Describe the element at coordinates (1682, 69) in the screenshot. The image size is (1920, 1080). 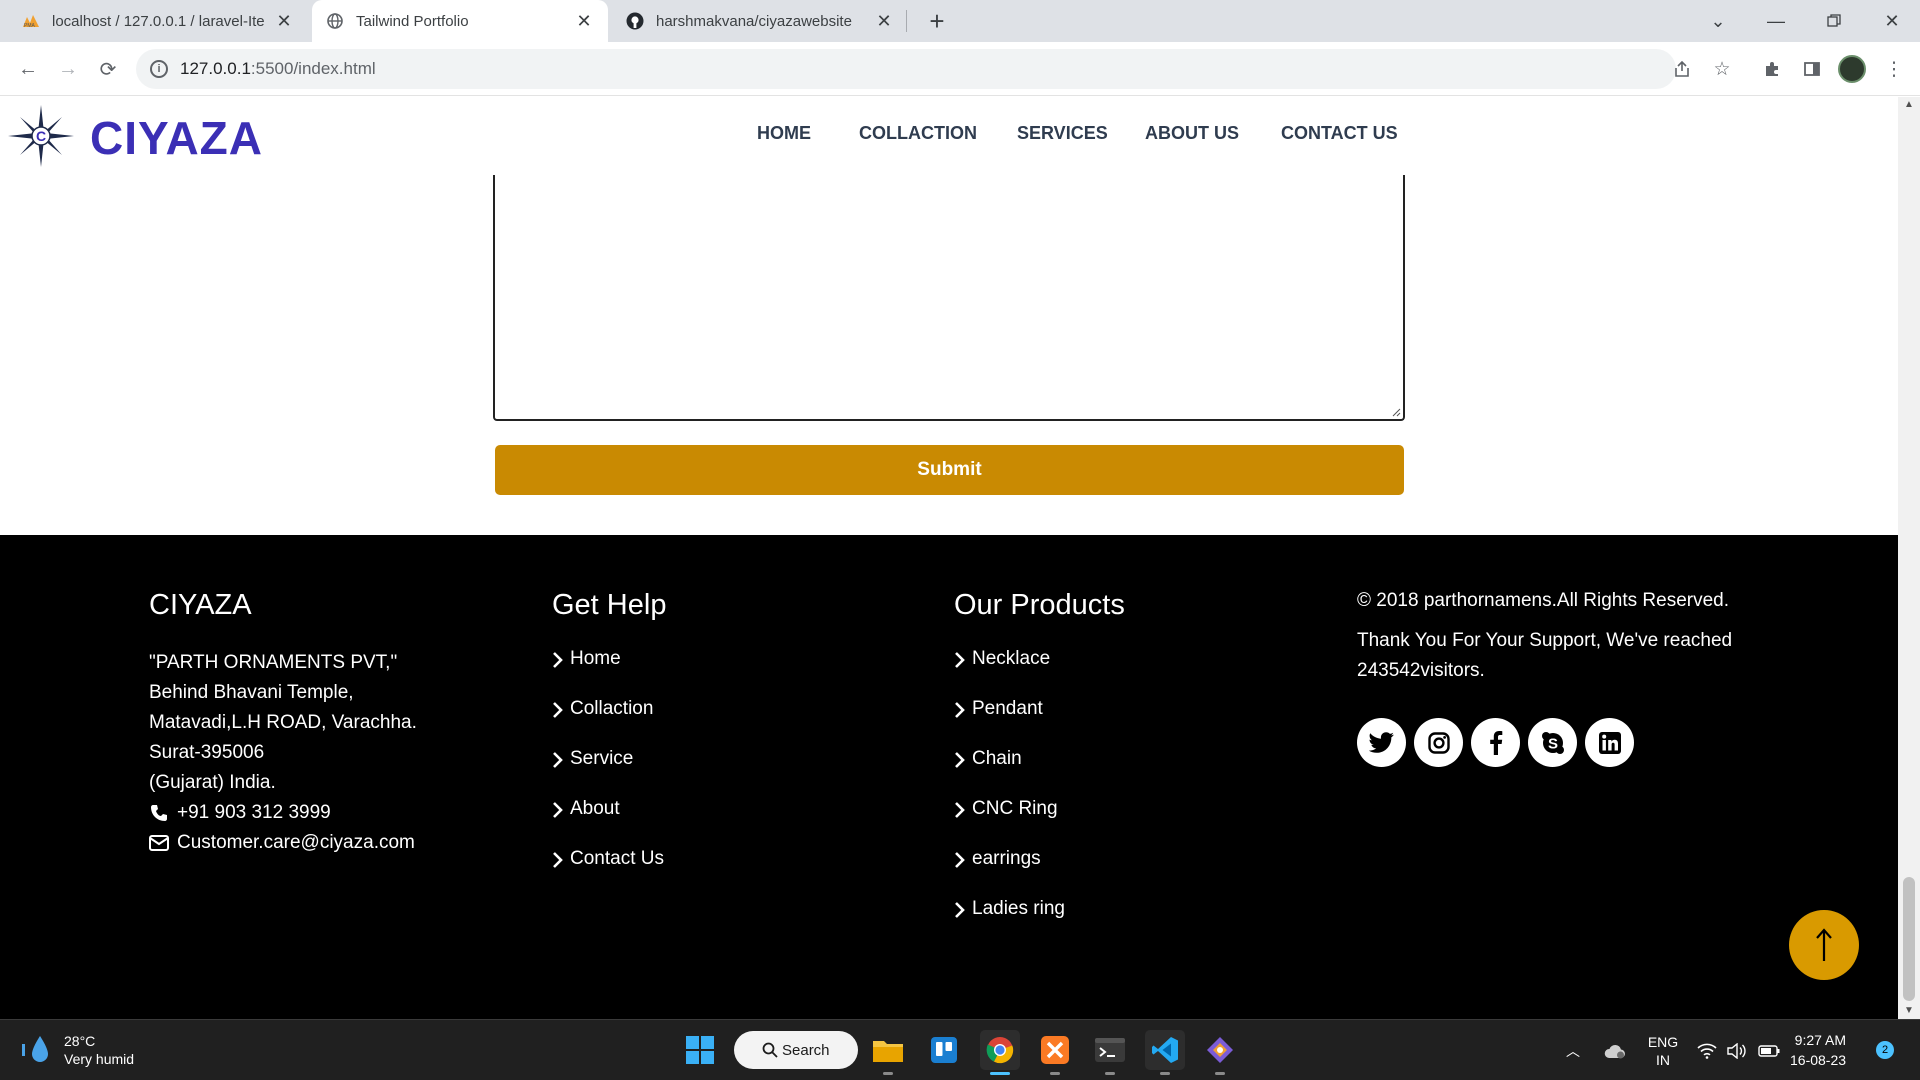
I see `share-icon` at that location.